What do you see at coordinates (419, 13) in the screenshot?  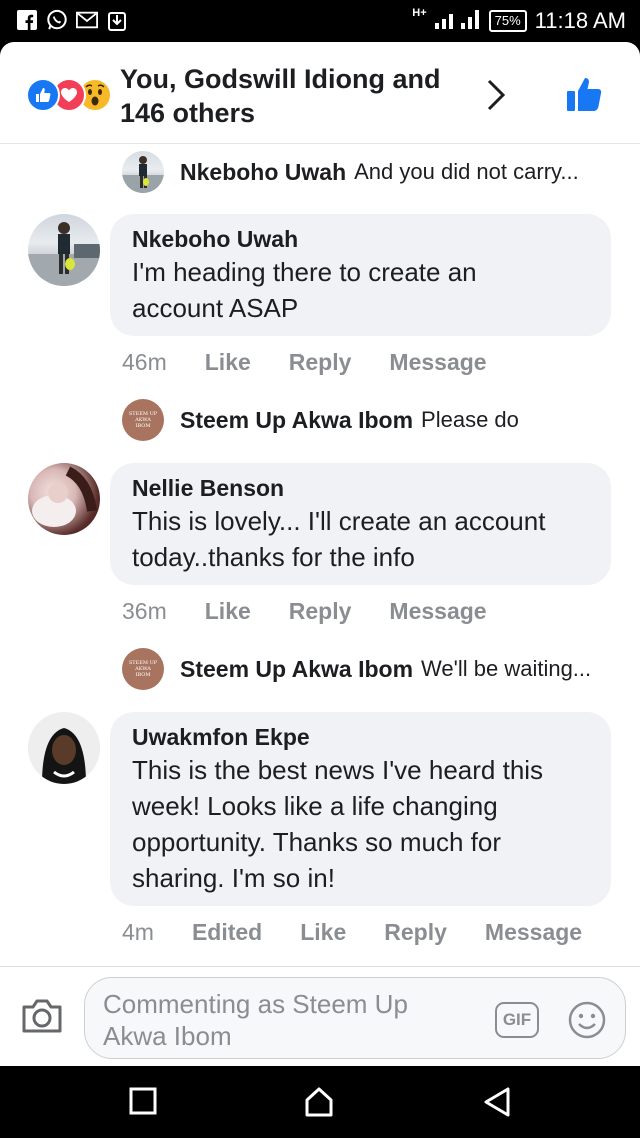 I see `network-type: H+` at bounding box center [419, 13].